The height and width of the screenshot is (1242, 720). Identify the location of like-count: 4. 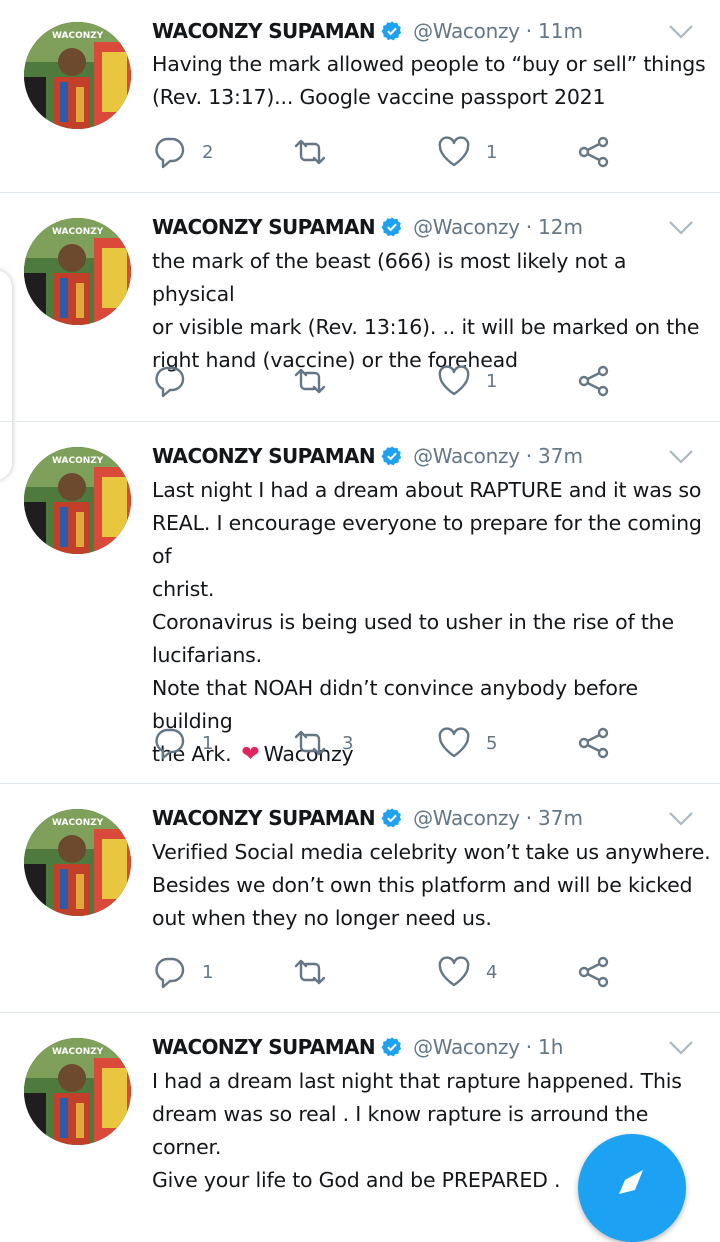
(492, 972).